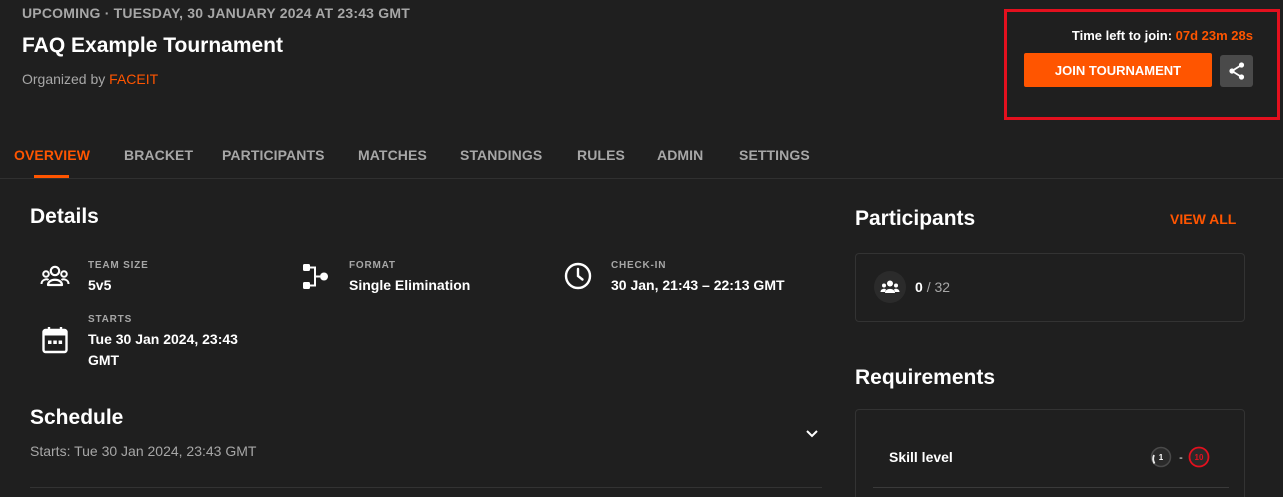  What do you see at coordinates (501, 155) in the screenshot?
I see `tab-standings: STANDINGS` at bounding box center [501, 155].